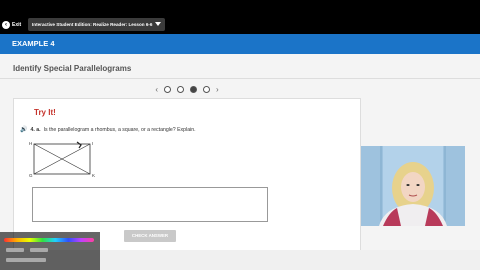  Describe the element at coordinates (6, 25) in the screenshot. I see `circle-arrow-left-icon: ‹` at that location.